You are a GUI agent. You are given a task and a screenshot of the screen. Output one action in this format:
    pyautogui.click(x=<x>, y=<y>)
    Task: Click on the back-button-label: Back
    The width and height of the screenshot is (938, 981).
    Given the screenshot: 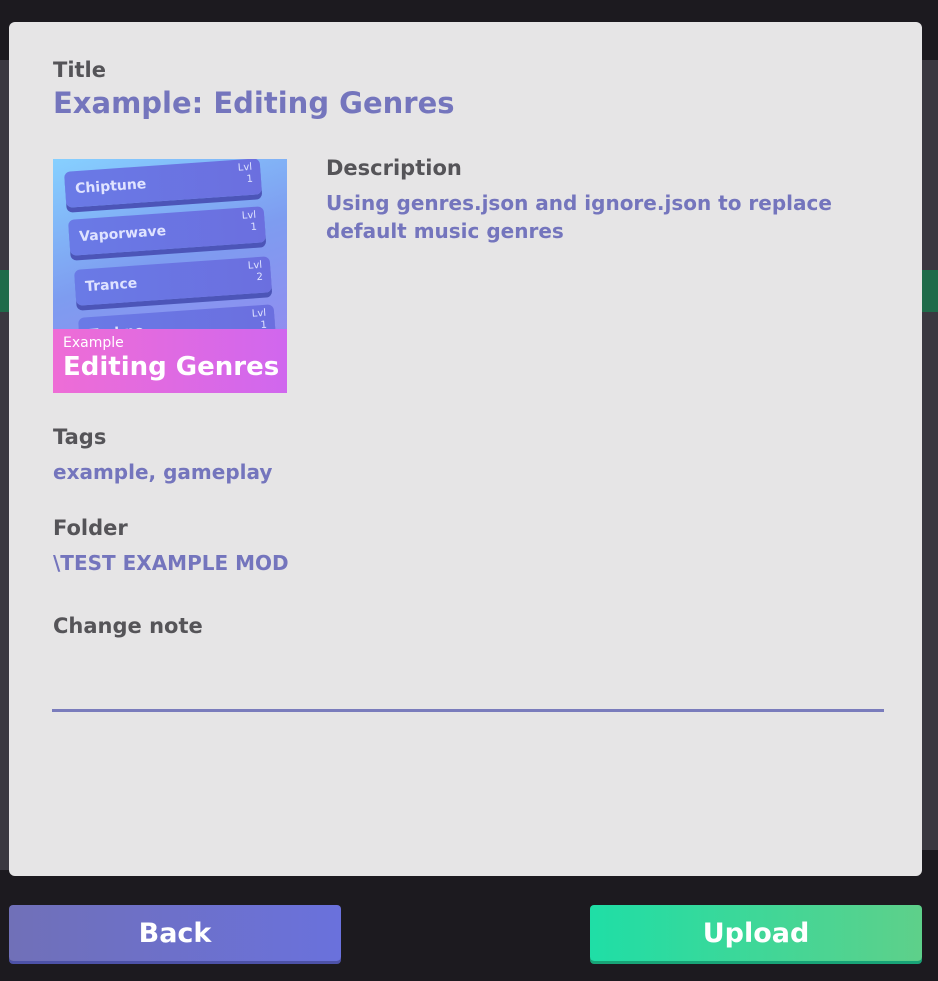 What is the action you would take?
    pyautogui.click(x=175, y=933)
    